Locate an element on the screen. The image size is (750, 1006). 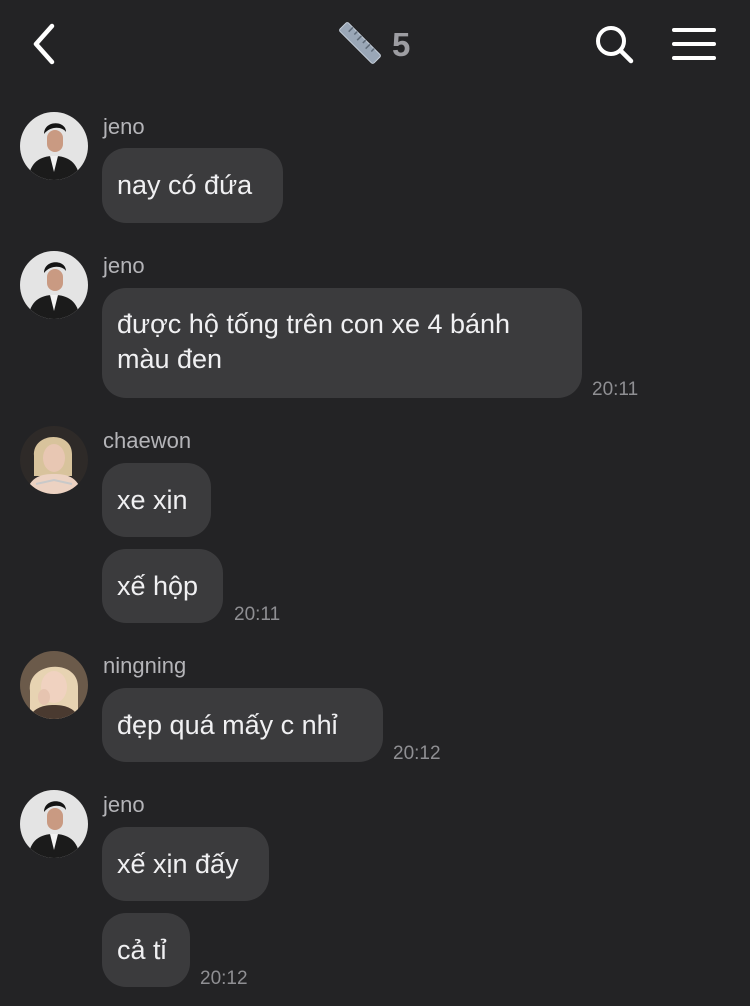
search-button is located at coordinates (614, 44).